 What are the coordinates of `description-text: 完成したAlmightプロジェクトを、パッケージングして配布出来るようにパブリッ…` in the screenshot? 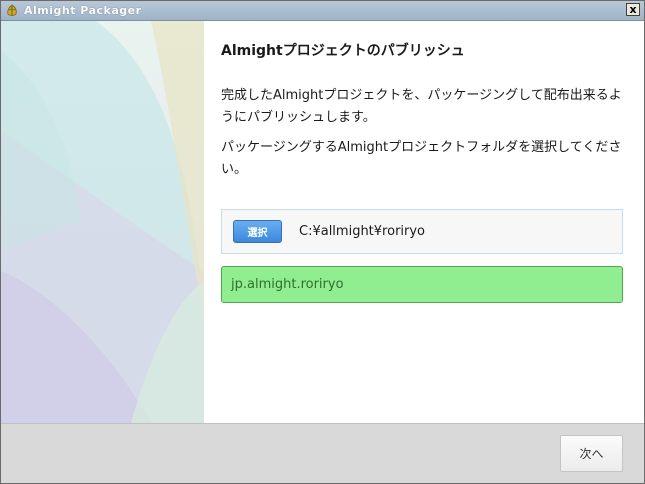 It's located at (421, 106).